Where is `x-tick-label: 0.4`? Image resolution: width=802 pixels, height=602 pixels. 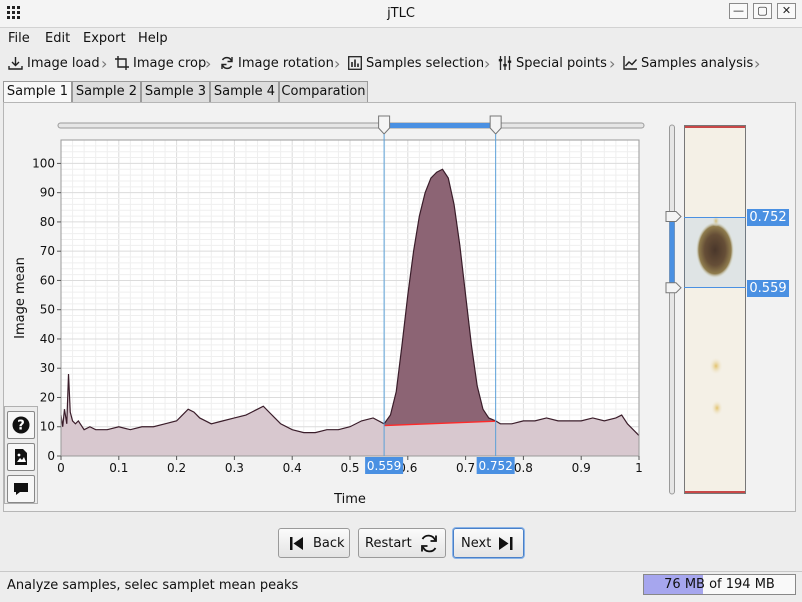 x-tick-label: 0.4 is located at coordinates (292, 468).